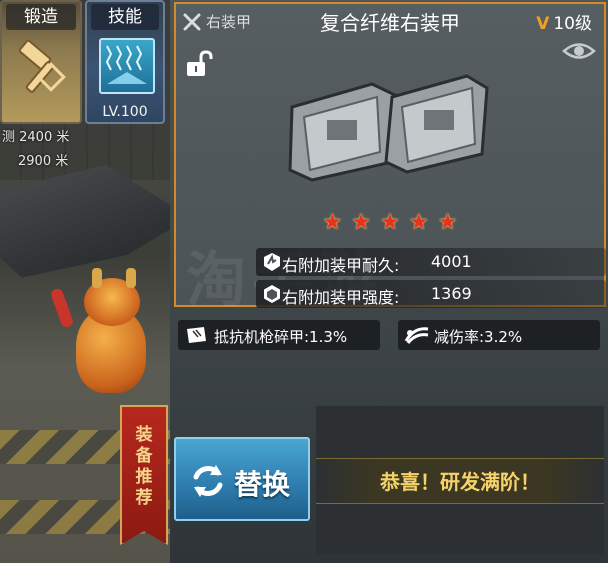 Image resolution: width=608 pixels, height=563 pixels. I want to click on tab-skill: 技能 LV.100, so click(125, 62).